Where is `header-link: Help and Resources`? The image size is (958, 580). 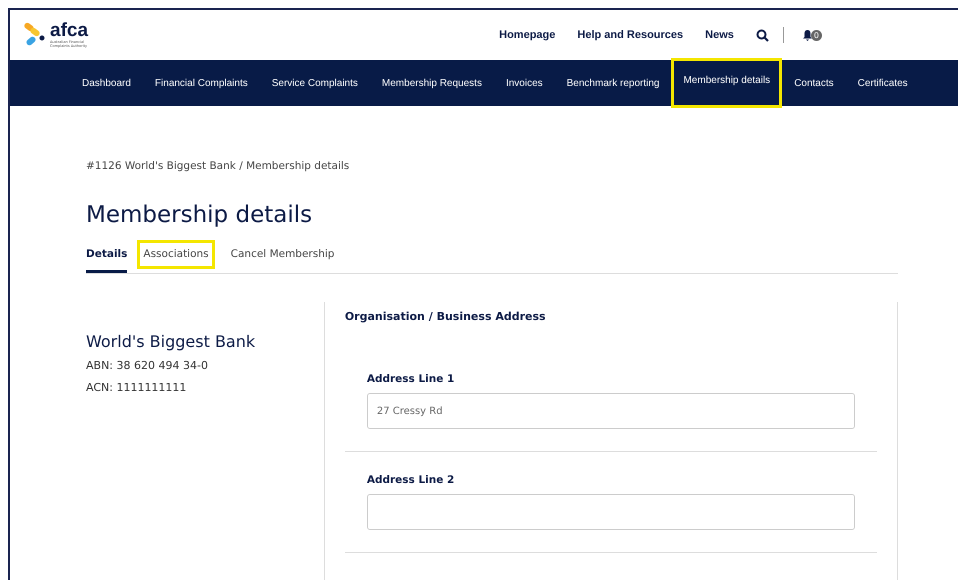
header-link: Help and Resources is located at coordinates (630, 35).